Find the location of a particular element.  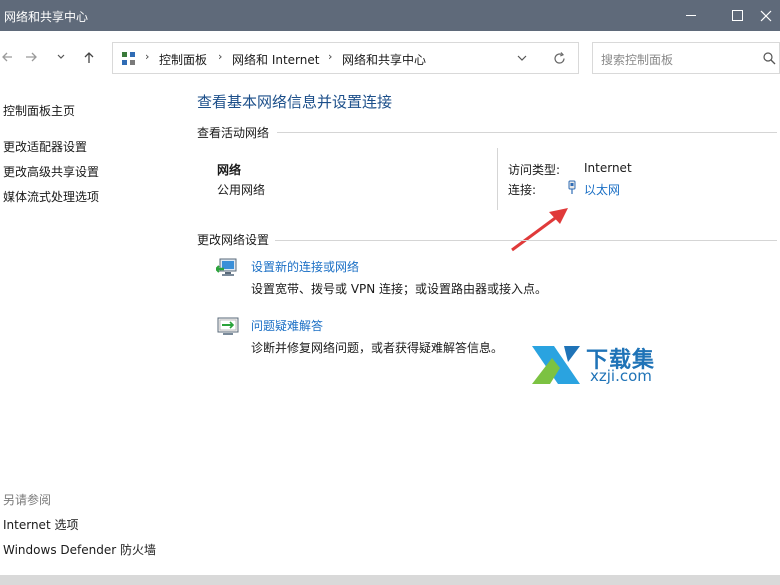

sidebar-home-link: 控制面板主页 is located at coordinates (39, 110).